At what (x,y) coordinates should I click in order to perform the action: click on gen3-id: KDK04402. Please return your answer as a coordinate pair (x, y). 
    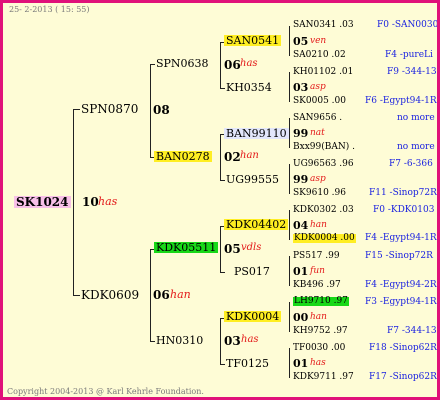
    Looking at the image, I should click on (256, 224).